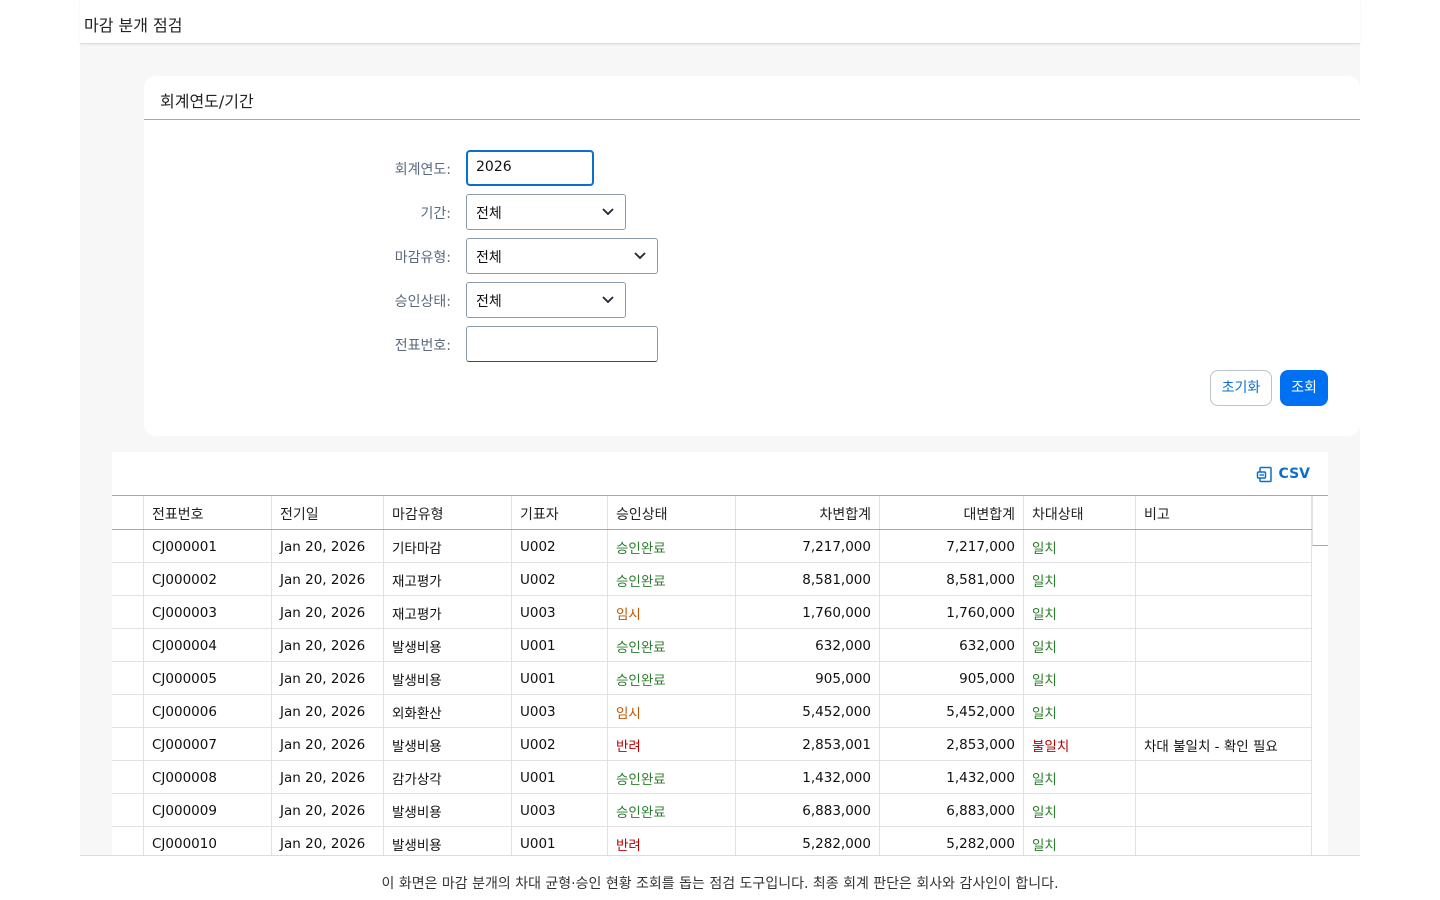  I want to click on table-cell: 5,452,000, so click(808, 711).